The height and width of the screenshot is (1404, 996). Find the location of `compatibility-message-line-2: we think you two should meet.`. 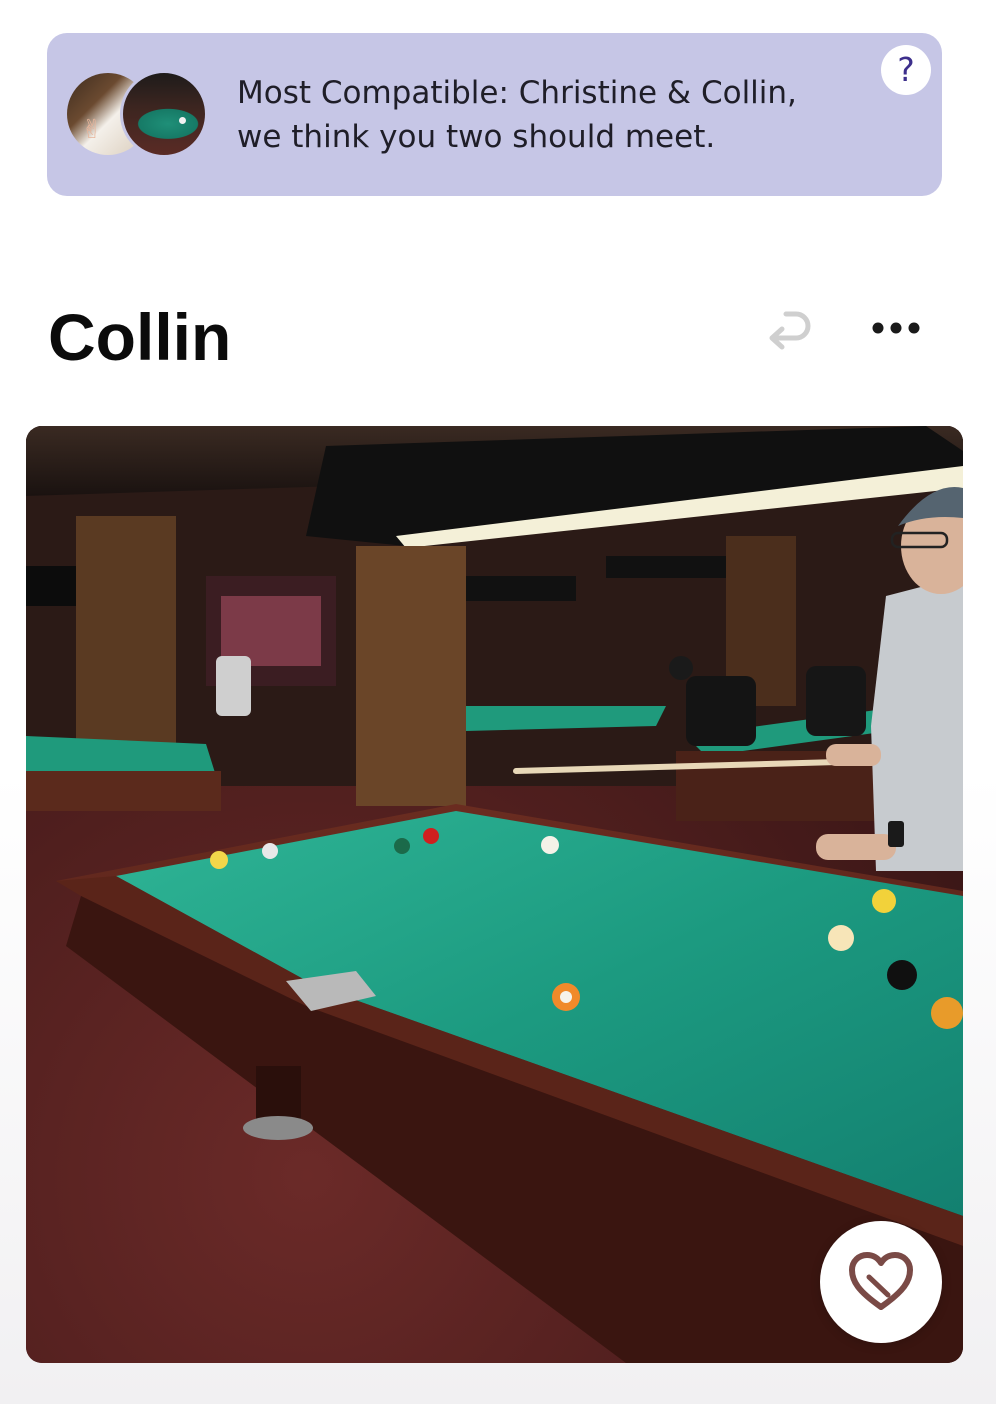

compatibility-message-line-2: we think you two should meet. is located at coordinates (476, 137).